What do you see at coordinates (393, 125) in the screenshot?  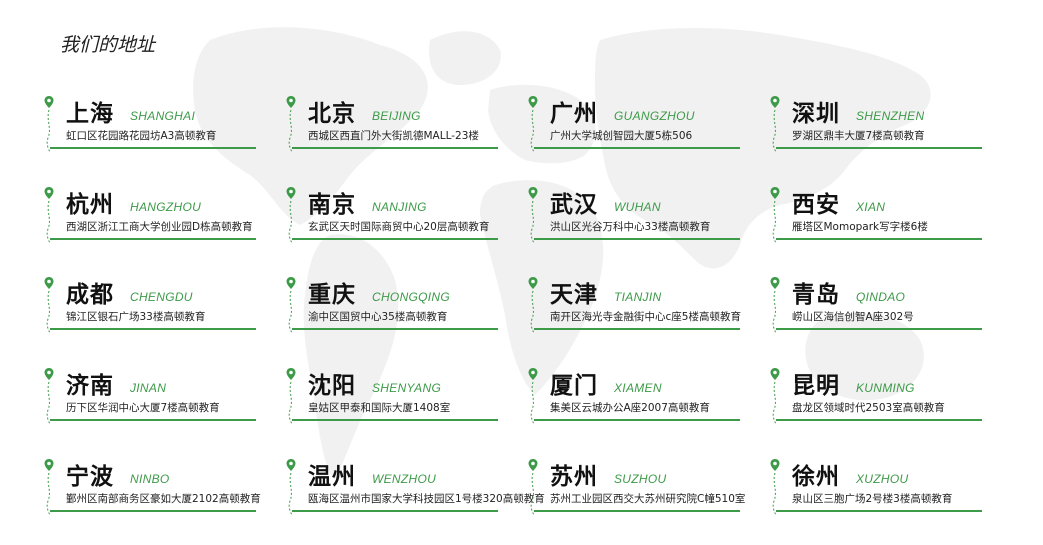 I see `office-card: 北京 BEIJING 西城区西直门外大街凯德MALL-23楼` at bounding box center [393, 125].